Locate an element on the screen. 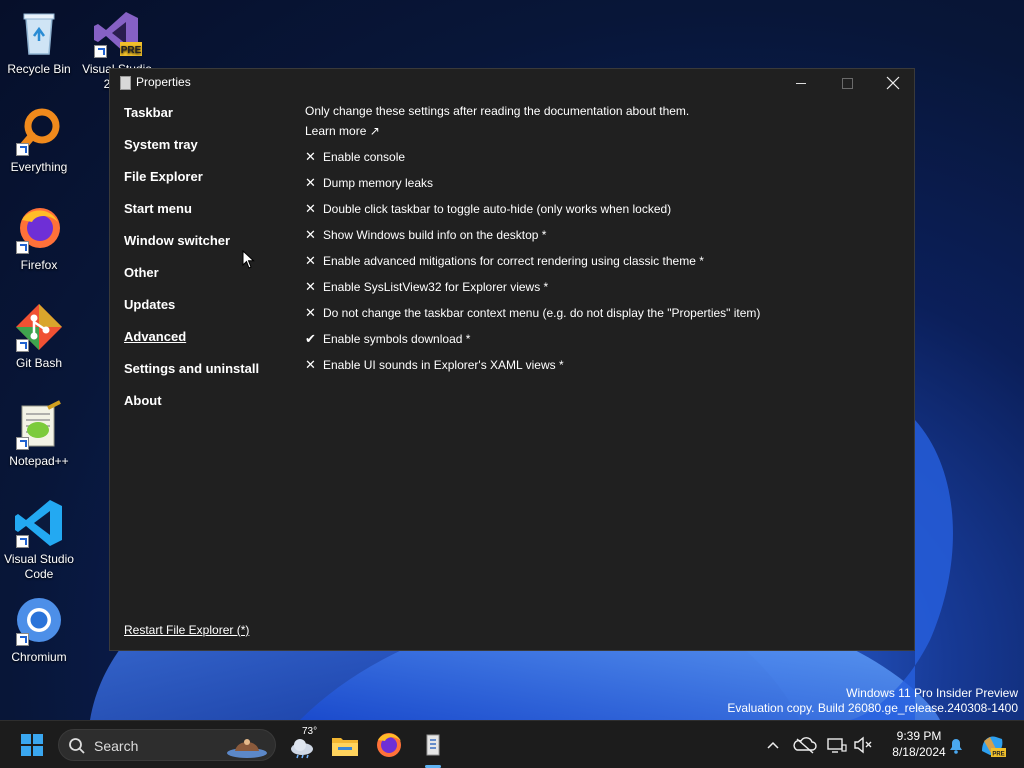 The height and width of the screenshot is (768, 1024). windows-start-icon is located at coordinates (32, 745).